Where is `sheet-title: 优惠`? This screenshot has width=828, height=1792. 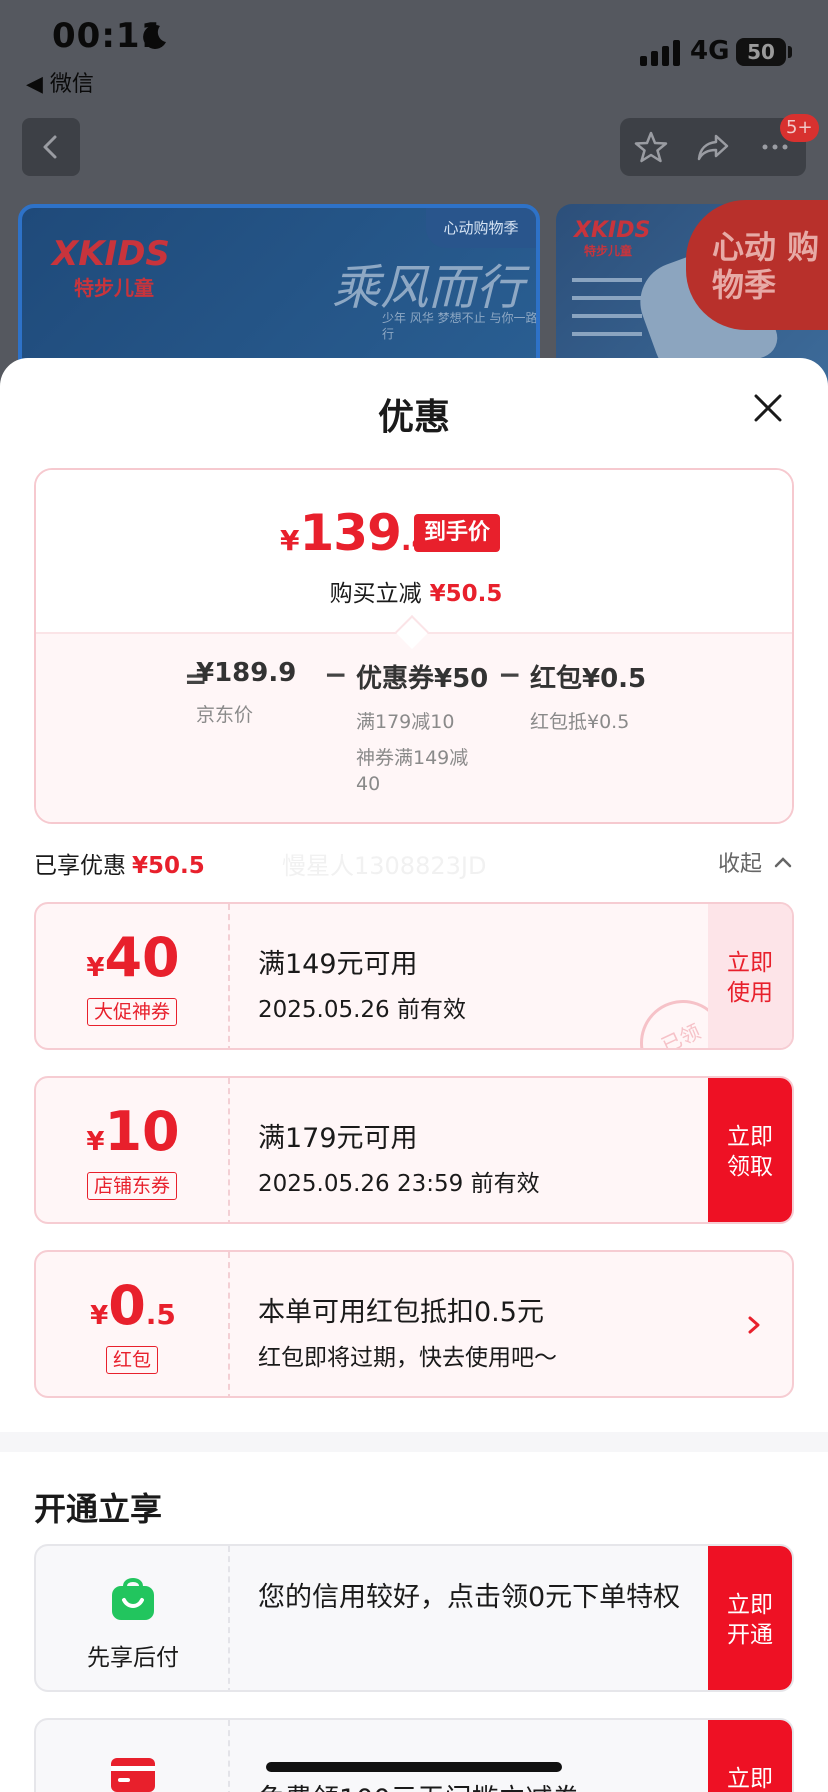
sheet-title: 优惠 is located at coordinates (413, 417).